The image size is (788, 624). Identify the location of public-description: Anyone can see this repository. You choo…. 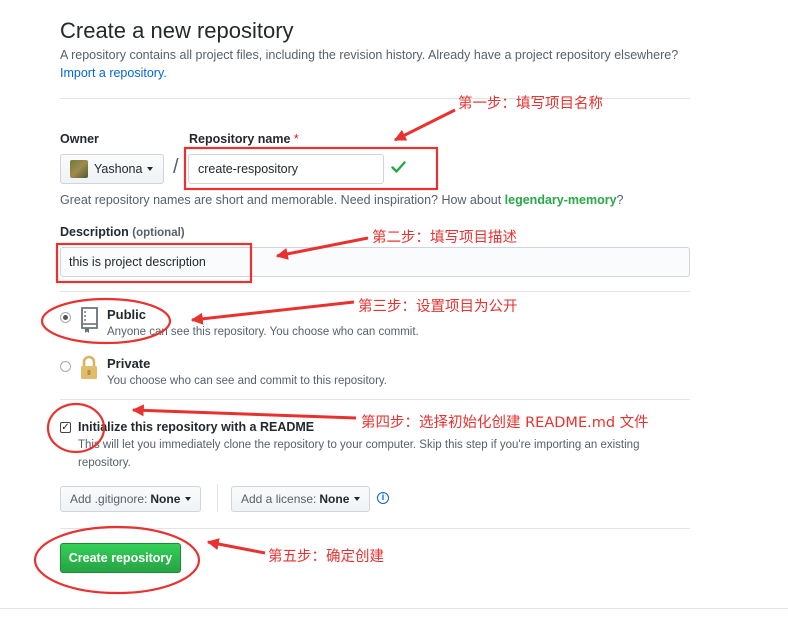
(263, 332).